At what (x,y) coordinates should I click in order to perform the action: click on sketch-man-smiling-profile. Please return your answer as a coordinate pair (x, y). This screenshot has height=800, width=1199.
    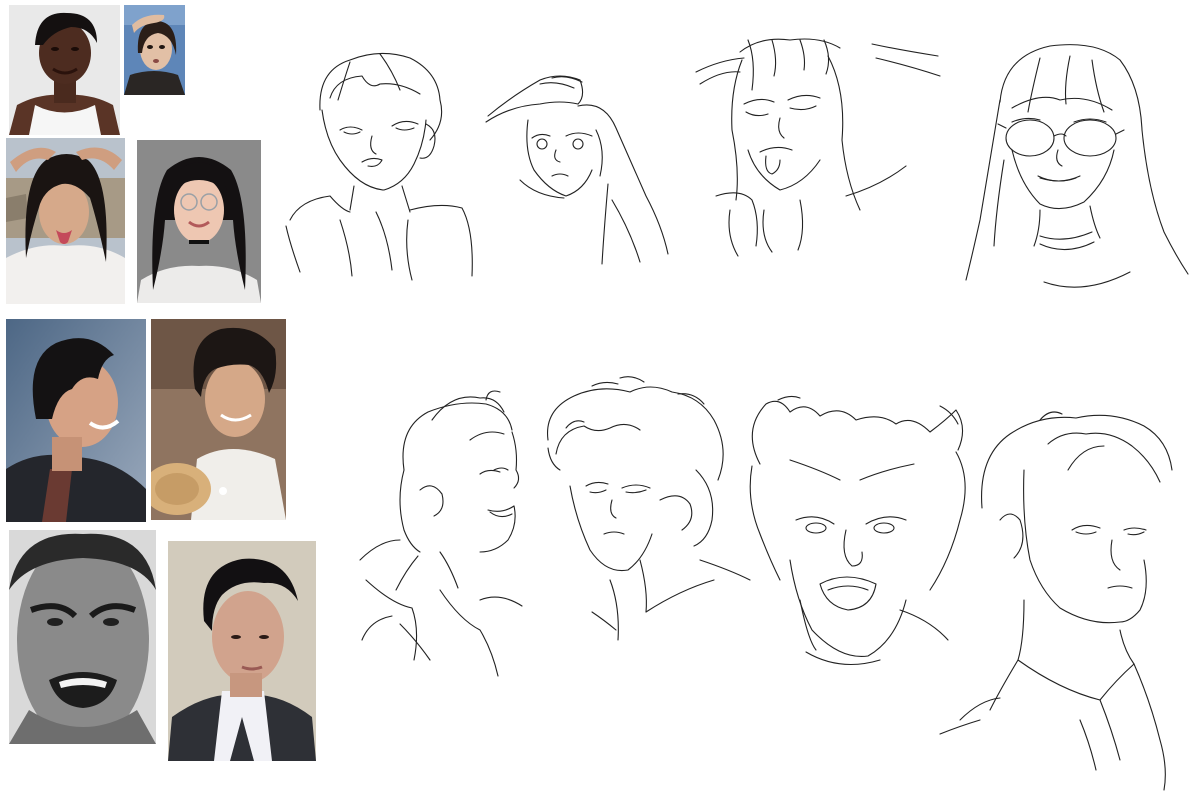
    Looking at the image, I should click on (441, 533).